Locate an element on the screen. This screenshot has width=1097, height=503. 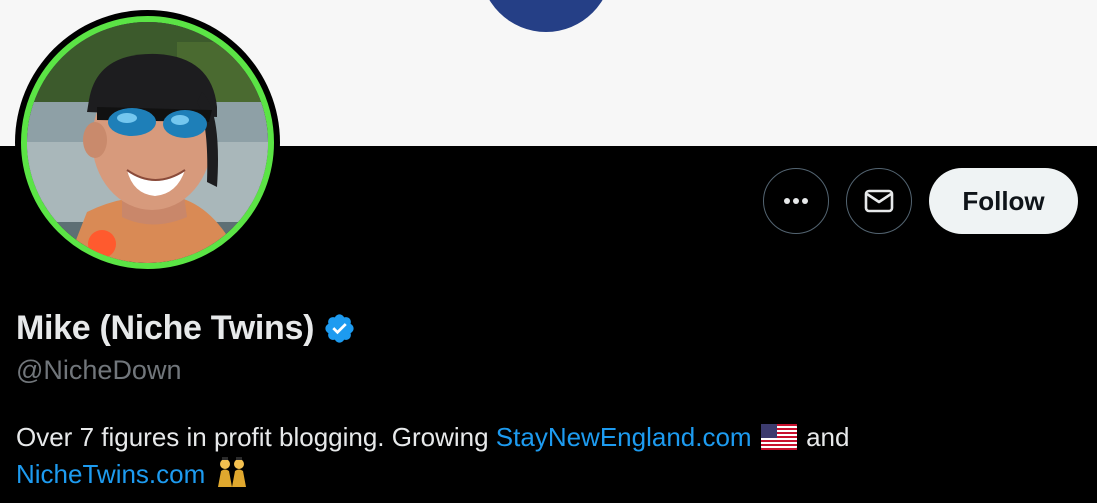
avatar is located at coordinates (147, 142).